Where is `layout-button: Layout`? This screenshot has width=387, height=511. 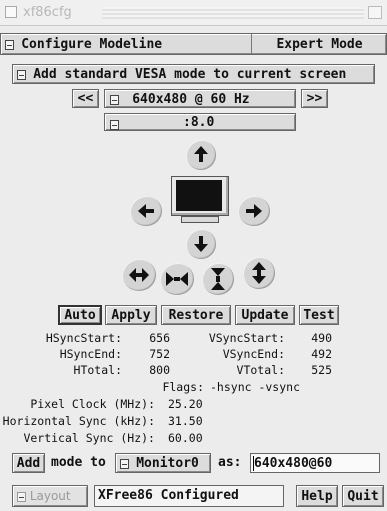
layout-button: Layout is located at coordinates (50, 496).